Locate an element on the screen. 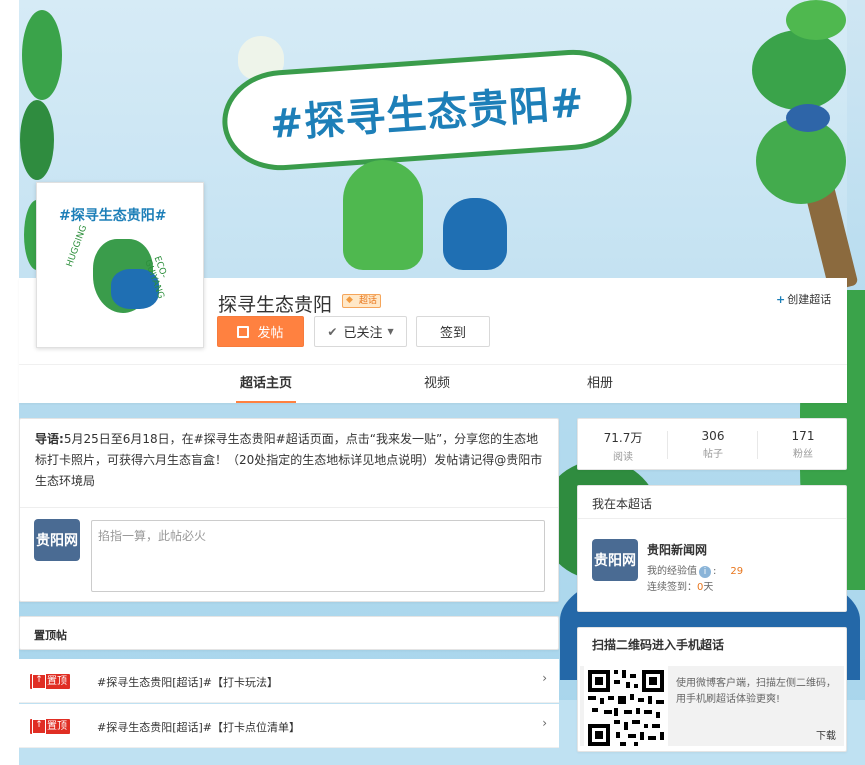  blue-character-illustration is located at coordinates (475, 234).